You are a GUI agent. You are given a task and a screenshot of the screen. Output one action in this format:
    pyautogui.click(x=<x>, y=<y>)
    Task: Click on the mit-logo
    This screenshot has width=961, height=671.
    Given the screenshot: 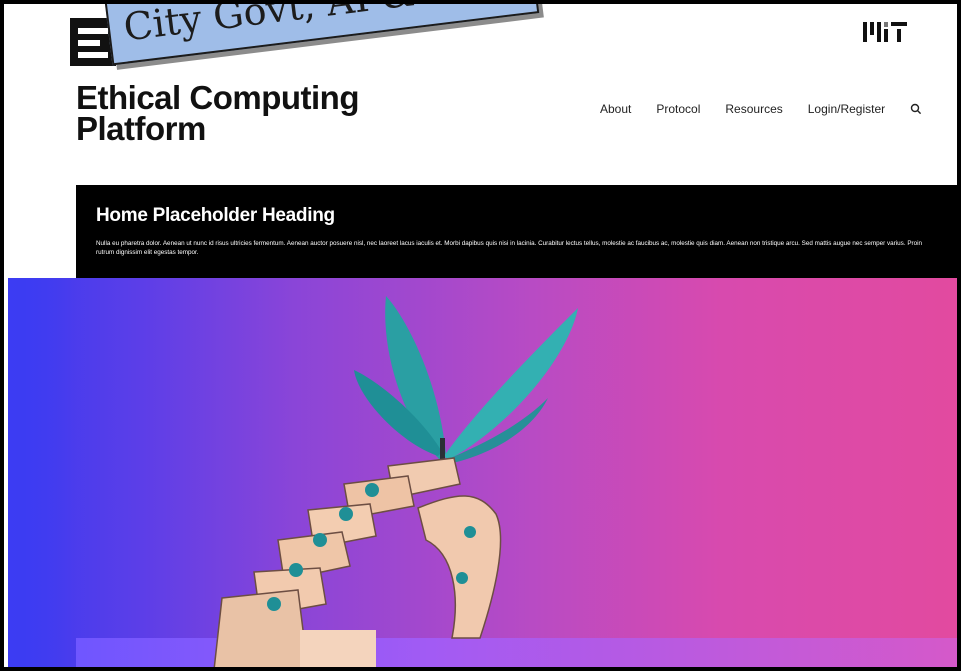 What is the action you would take?
    pyautogui.click(x=893, y=32)
    